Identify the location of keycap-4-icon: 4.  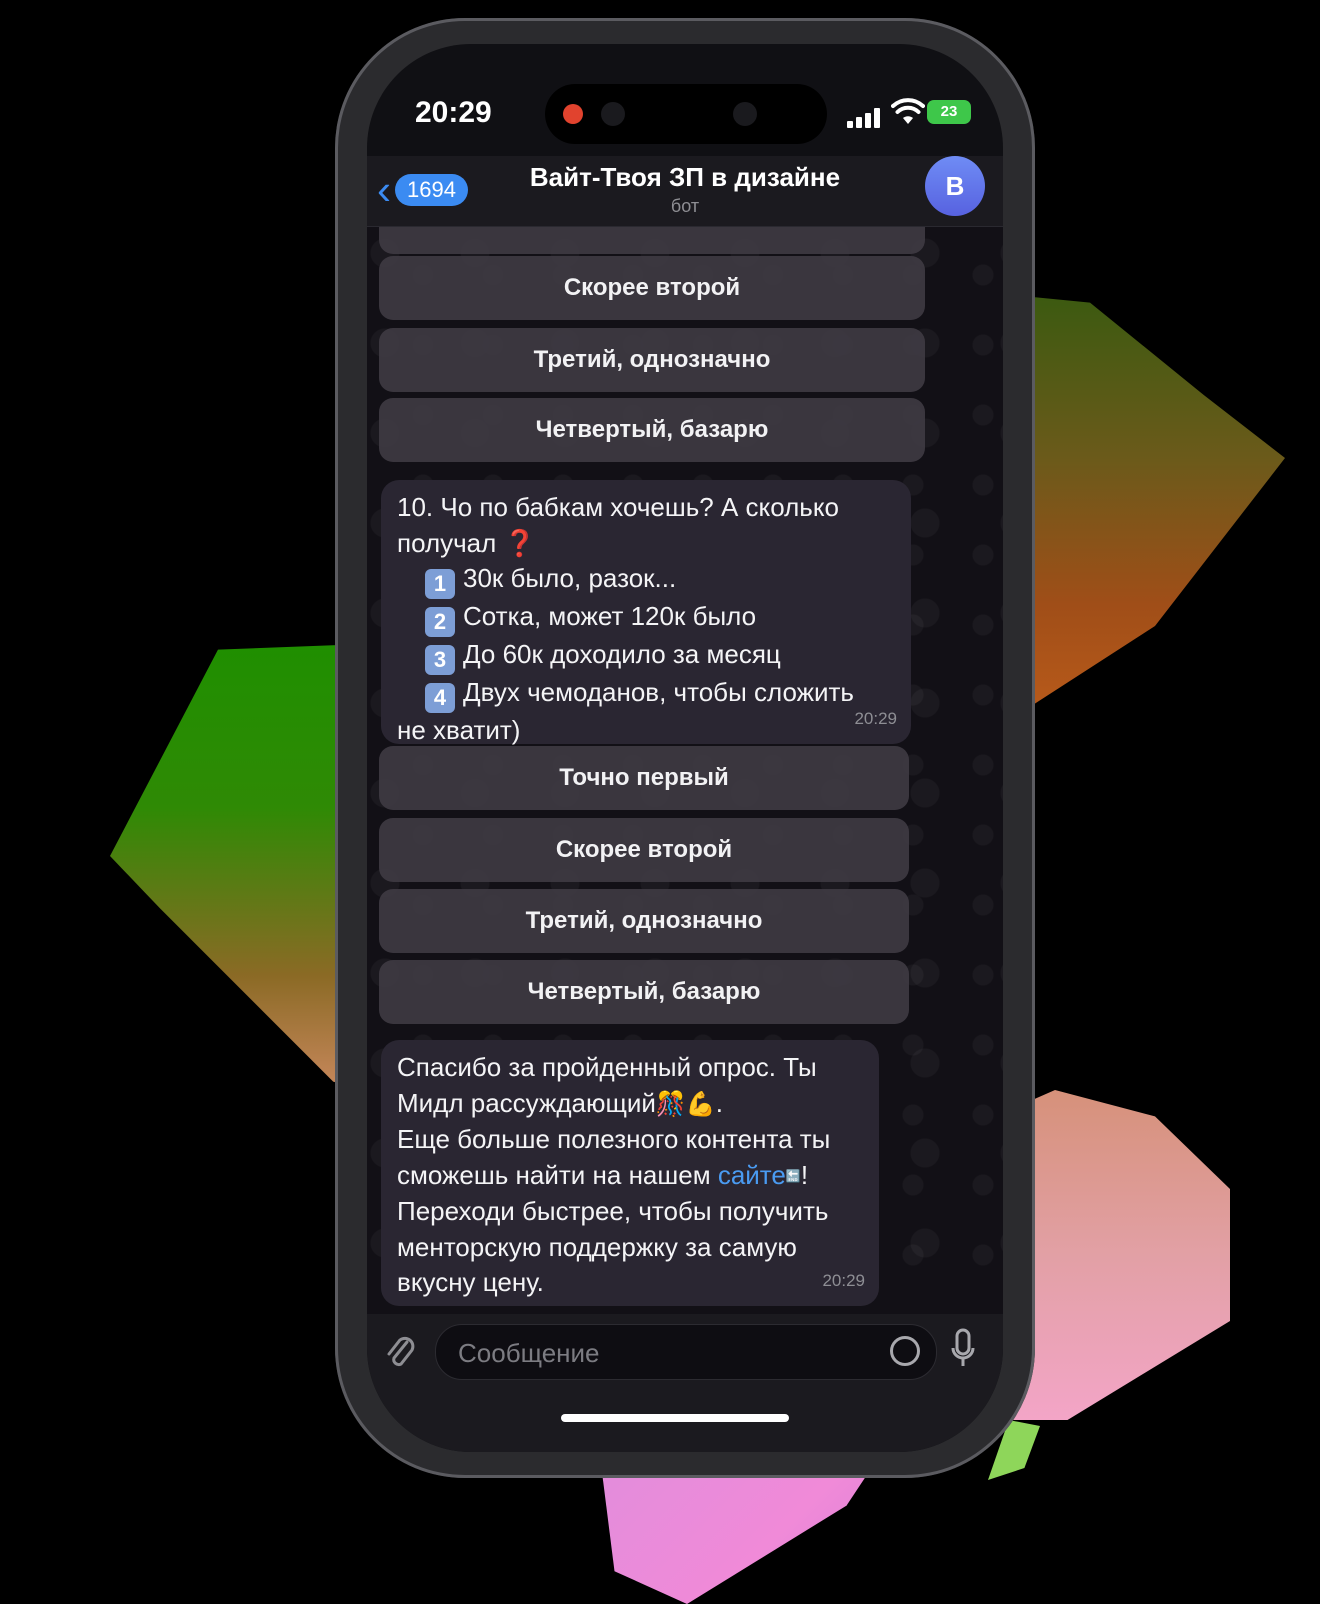
(440, 698).